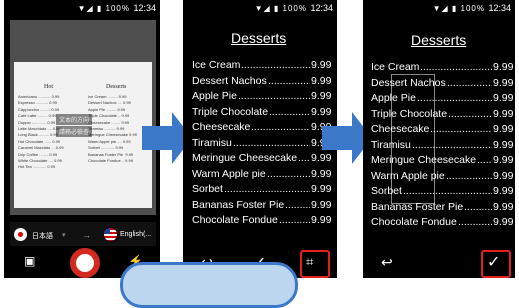  What do you see at coordinates (315, 264) in the screenshot?
I see `crop-button` at bounding box center [315, 264].